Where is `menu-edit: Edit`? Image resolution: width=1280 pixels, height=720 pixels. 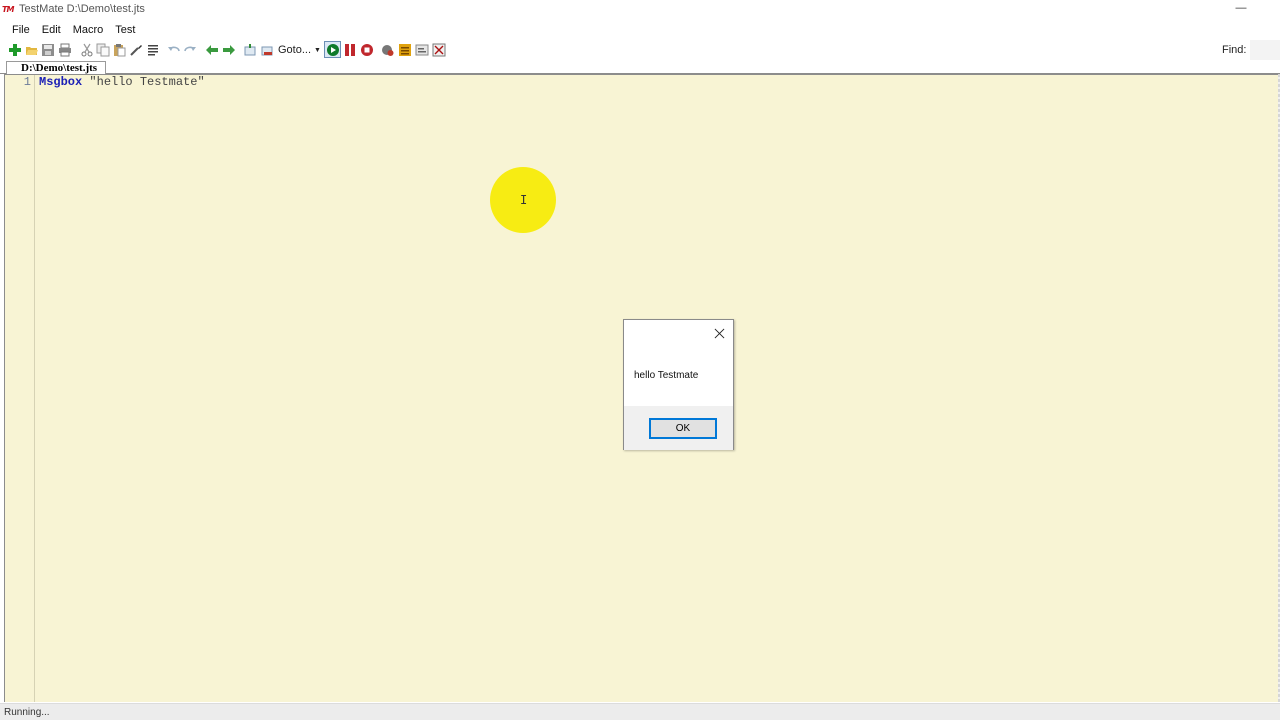
menu-edit: Edit is located at coordinates (51, 30).